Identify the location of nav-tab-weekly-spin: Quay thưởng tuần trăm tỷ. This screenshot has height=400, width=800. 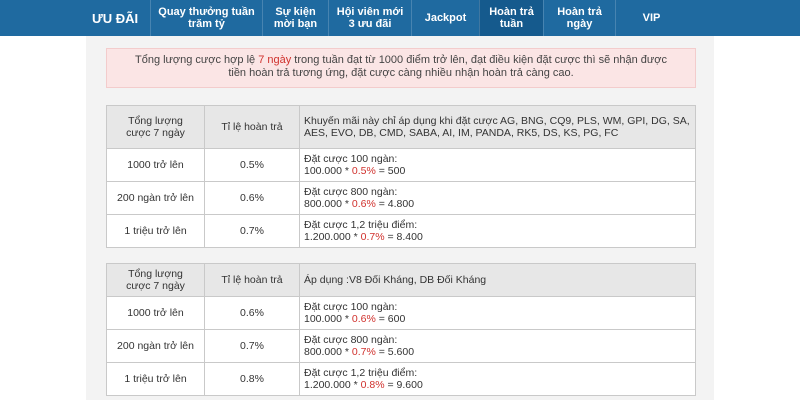
(206, 18).